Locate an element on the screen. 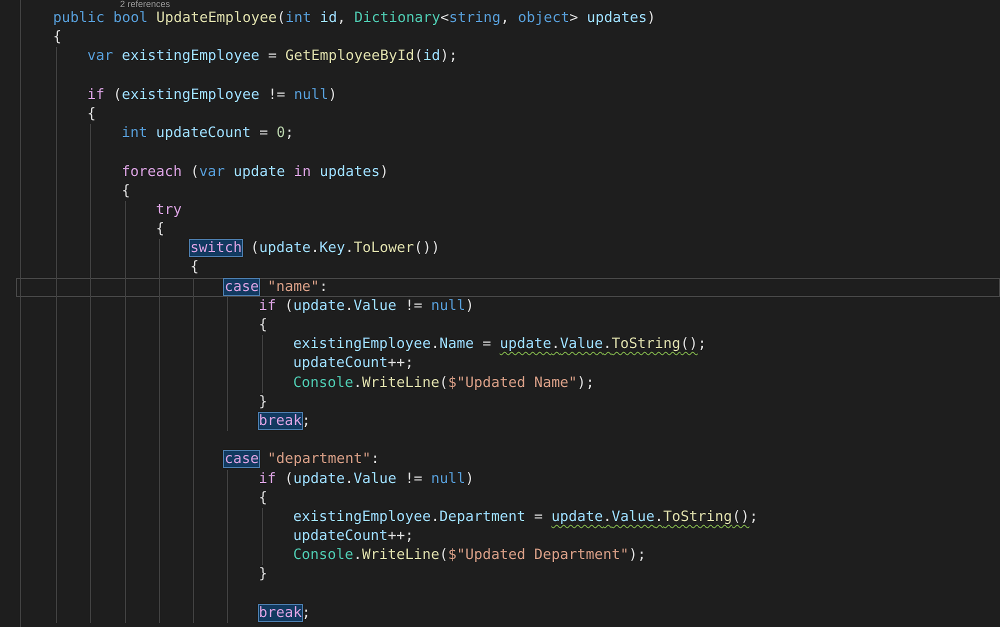 The image size is (1000, 627). code-line: var existingEmployee = GetEmployeeById(id); is located at coordinates (272, 56).